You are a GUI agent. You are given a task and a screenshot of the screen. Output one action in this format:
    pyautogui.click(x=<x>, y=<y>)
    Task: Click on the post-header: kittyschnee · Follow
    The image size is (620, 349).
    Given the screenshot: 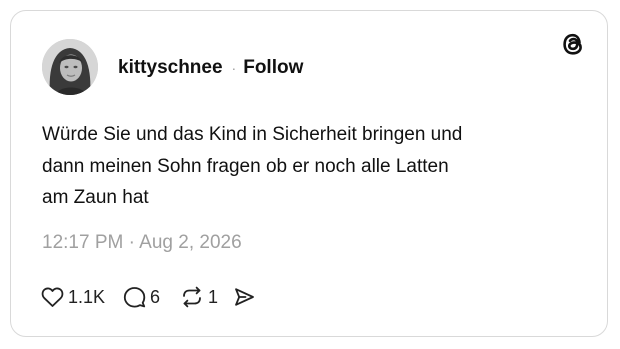 What is the action you would take?
    pyautogui.click(x=210, y=68)
    